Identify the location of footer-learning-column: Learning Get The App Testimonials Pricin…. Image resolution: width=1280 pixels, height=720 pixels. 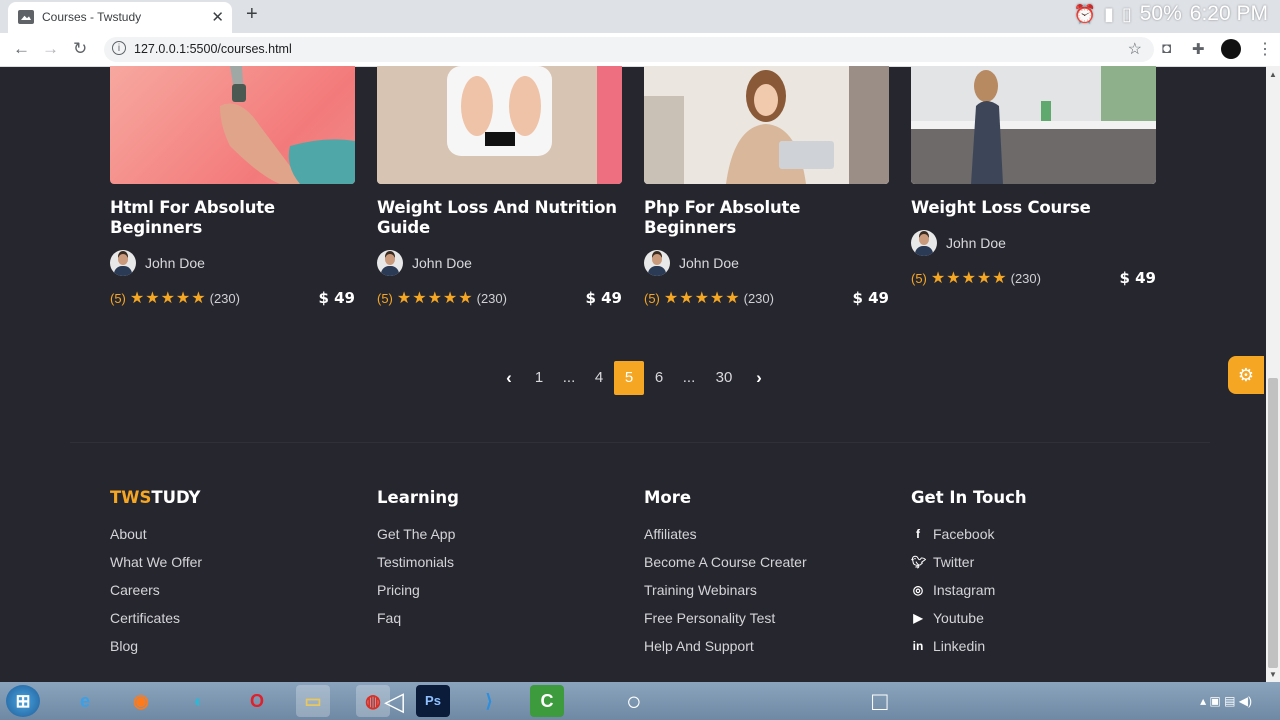
(418, 560).